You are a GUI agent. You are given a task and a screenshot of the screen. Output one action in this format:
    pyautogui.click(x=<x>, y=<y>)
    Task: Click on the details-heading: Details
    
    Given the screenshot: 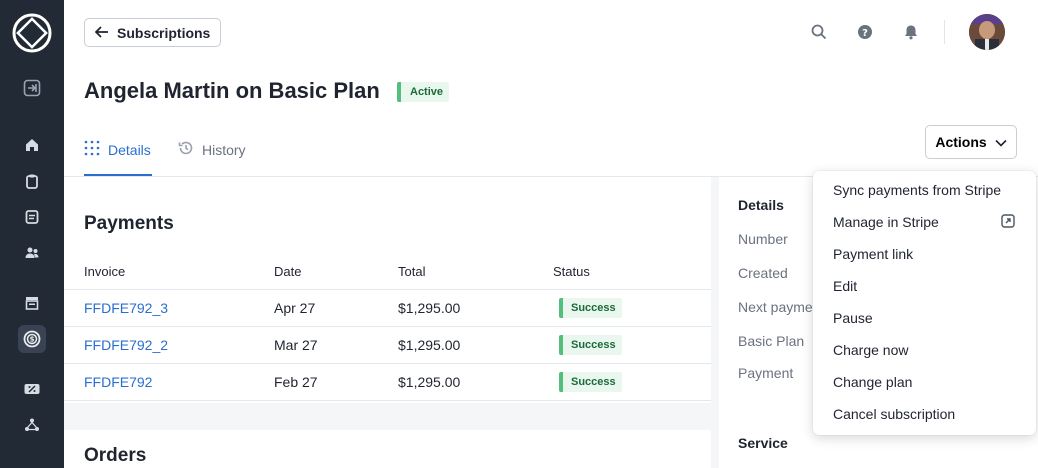 What is the action you would take?
    pyautogui.click(x=761, y=205)
    